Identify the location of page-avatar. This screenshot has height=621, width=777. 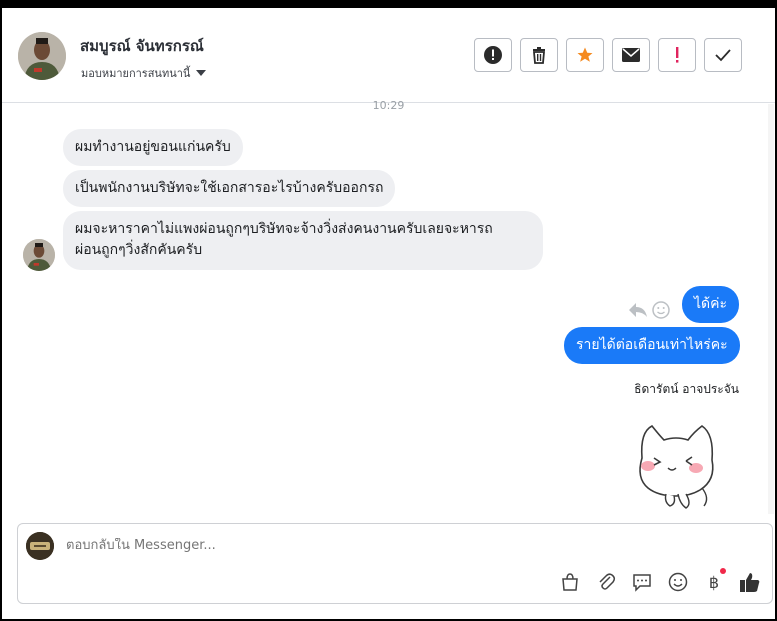
(40, 546).